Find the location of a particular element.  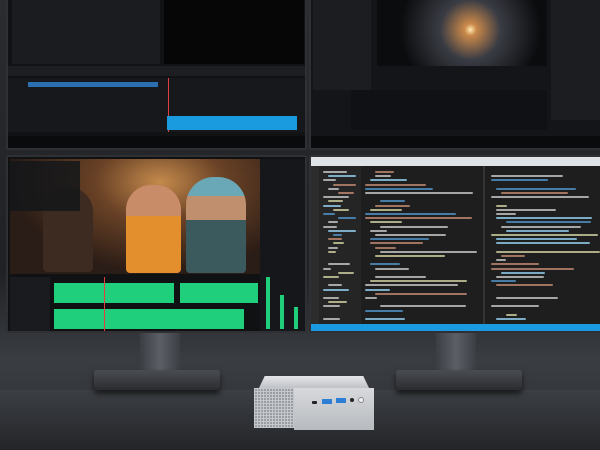

status-bar is located at coordinates (455, 327).